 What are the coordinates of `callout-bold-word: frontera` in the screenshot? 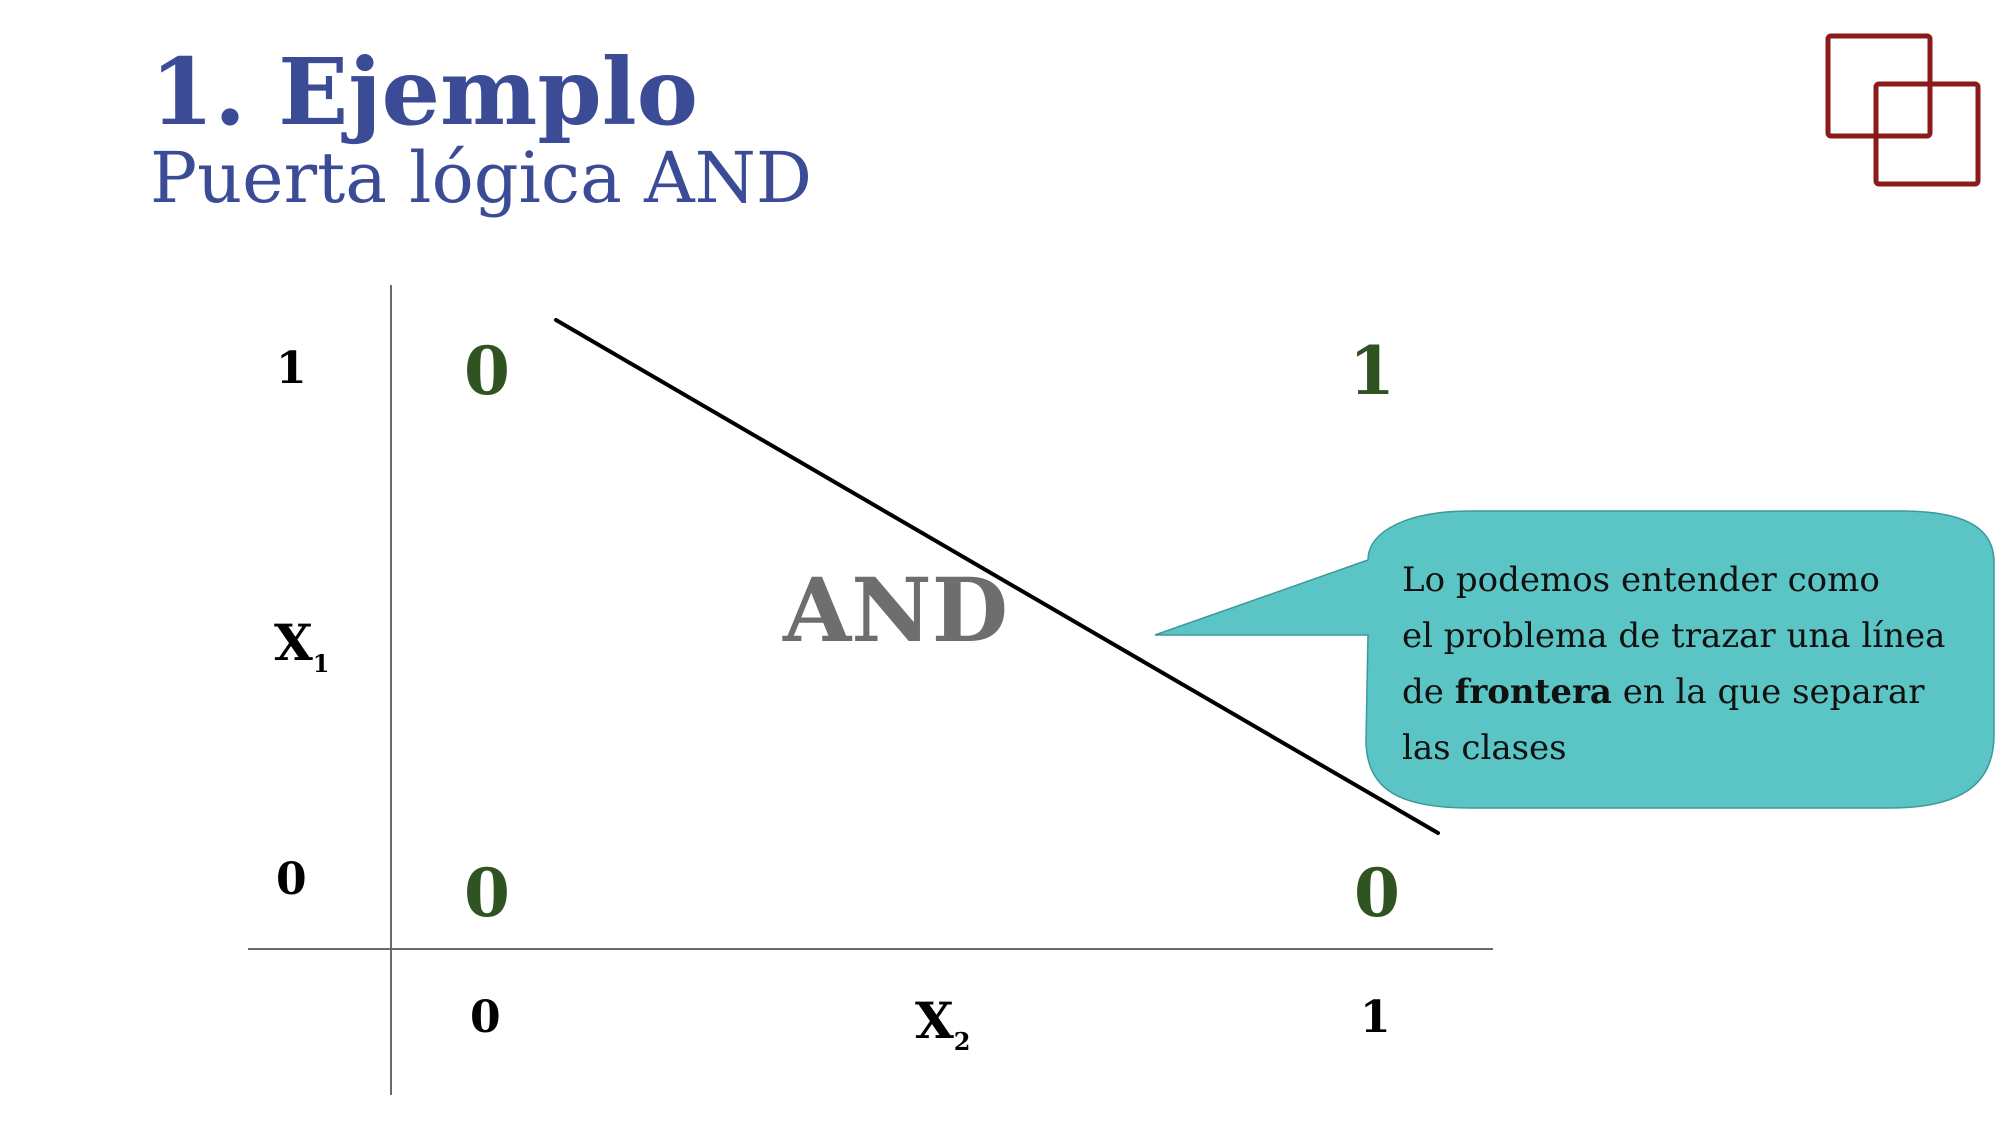 It's located at (1533, 692).